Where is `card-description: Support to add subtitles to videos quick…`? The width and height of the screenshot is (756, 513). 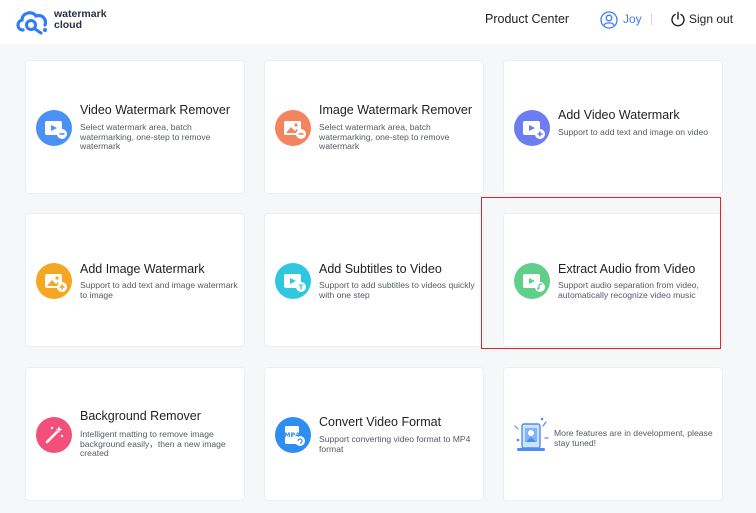 card-description: Support to add subtitles to videos quick… is located at coordinates (397, 290).